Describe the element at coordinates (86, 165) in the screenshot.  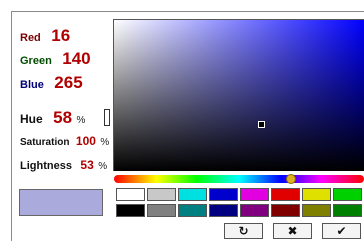
I see `lightness-value: 53` at that location.